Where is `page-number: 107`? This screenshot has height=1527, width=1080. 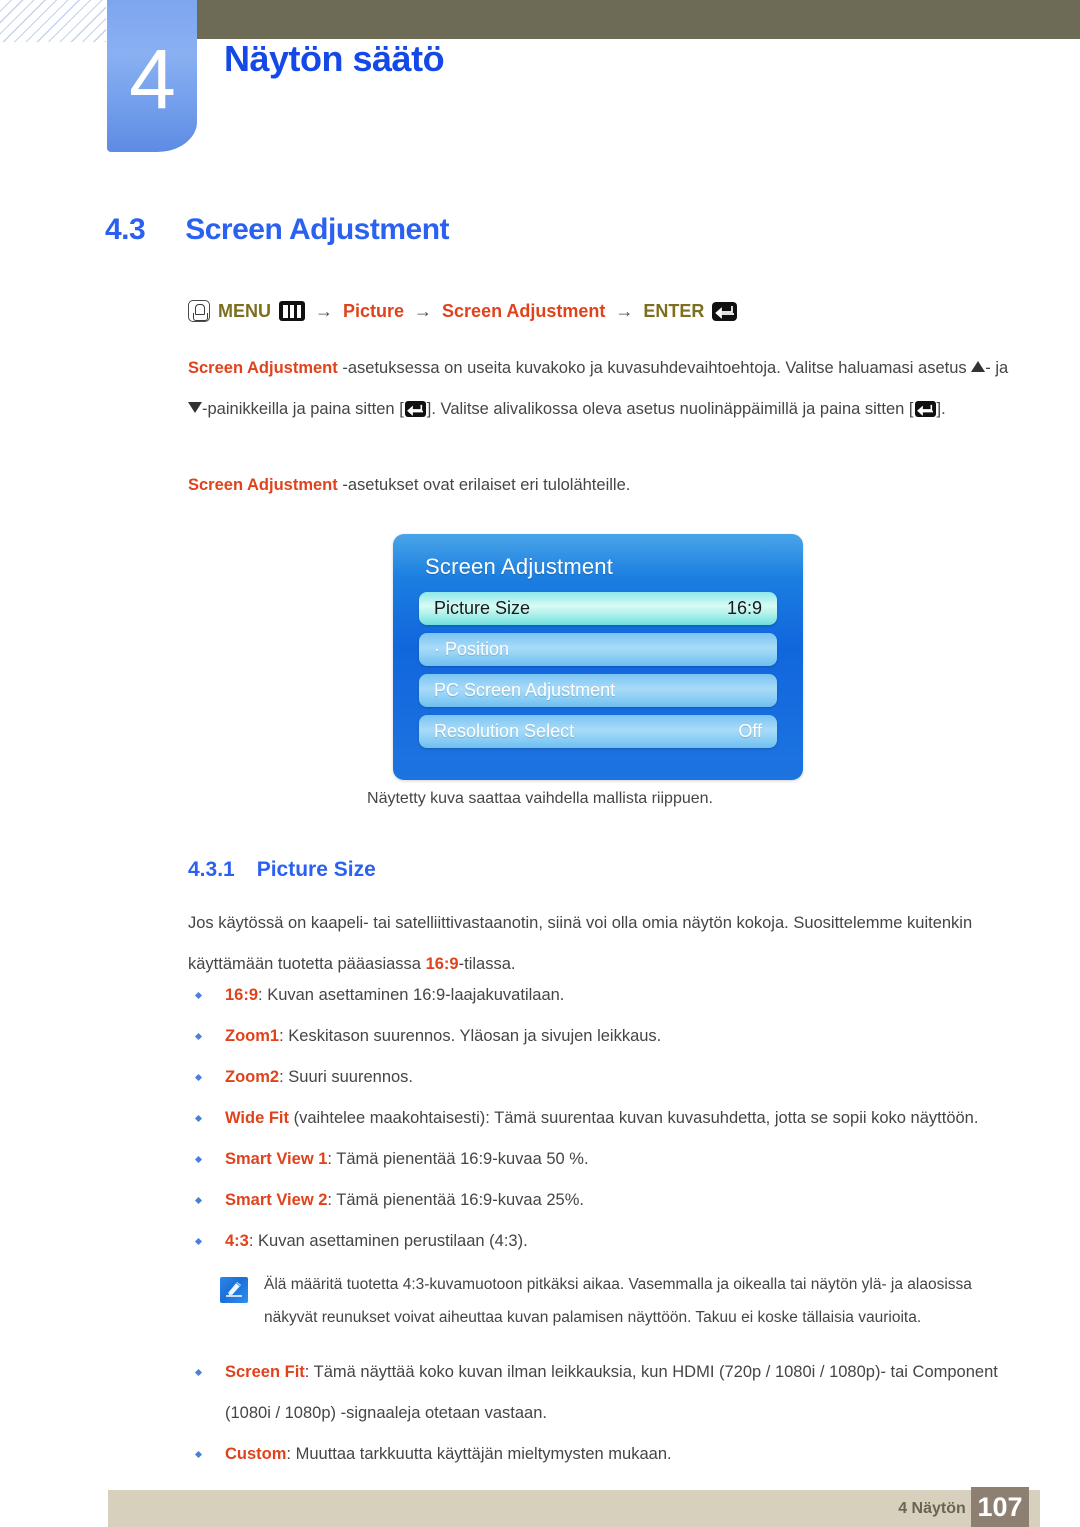
page-number: 107 is located at coordinates (1000, 1506).